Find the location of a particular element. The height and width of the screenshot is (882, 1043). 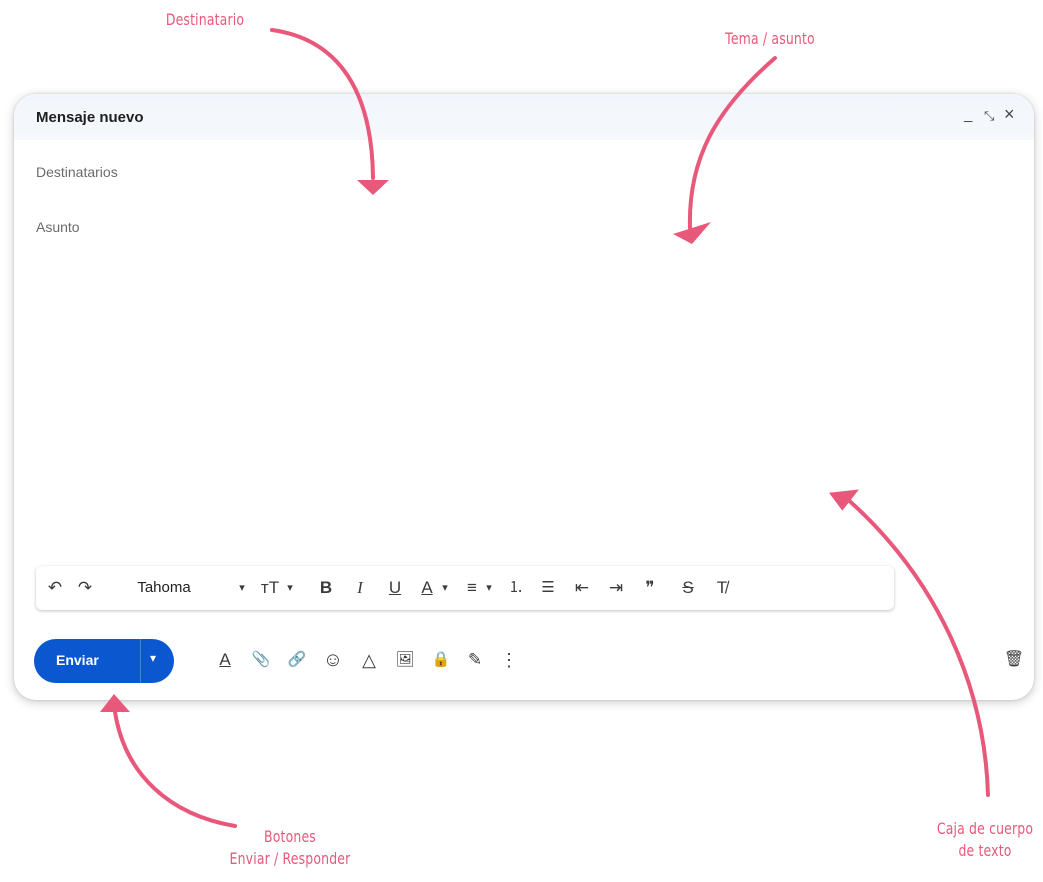

more-options-icon: ⋮ is located at coordinates (509, 660).